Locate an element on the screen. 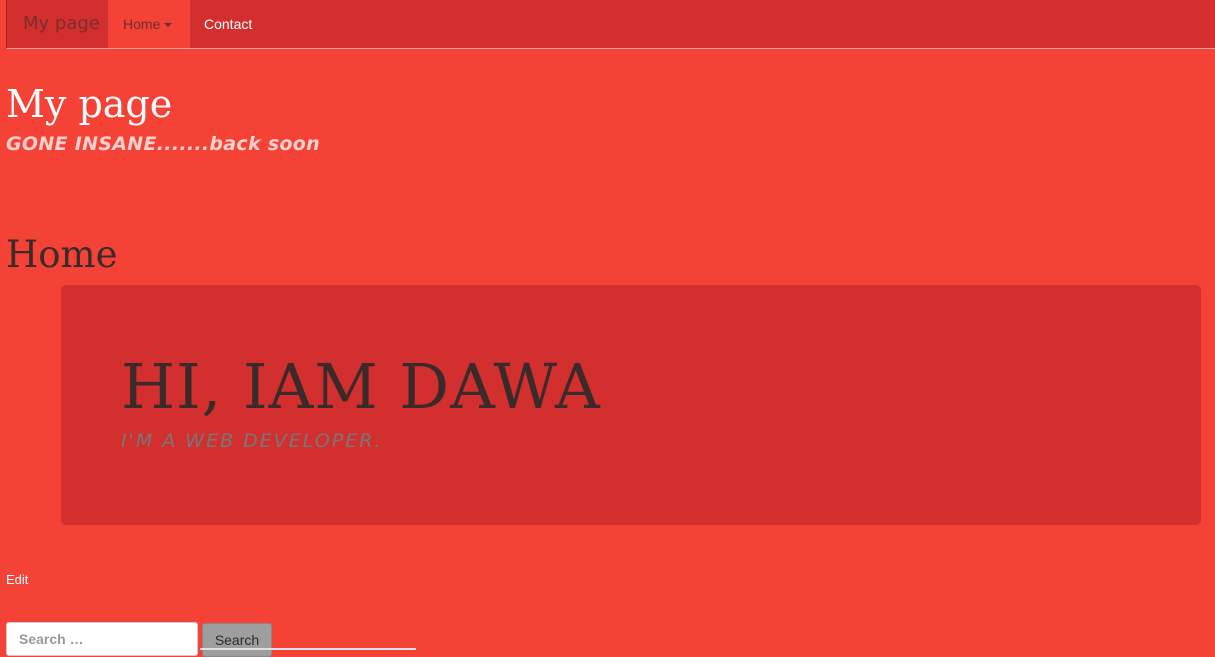 The image size is (1215, 657). nav-item-contact: Contact is located at coordinates (228, 24).